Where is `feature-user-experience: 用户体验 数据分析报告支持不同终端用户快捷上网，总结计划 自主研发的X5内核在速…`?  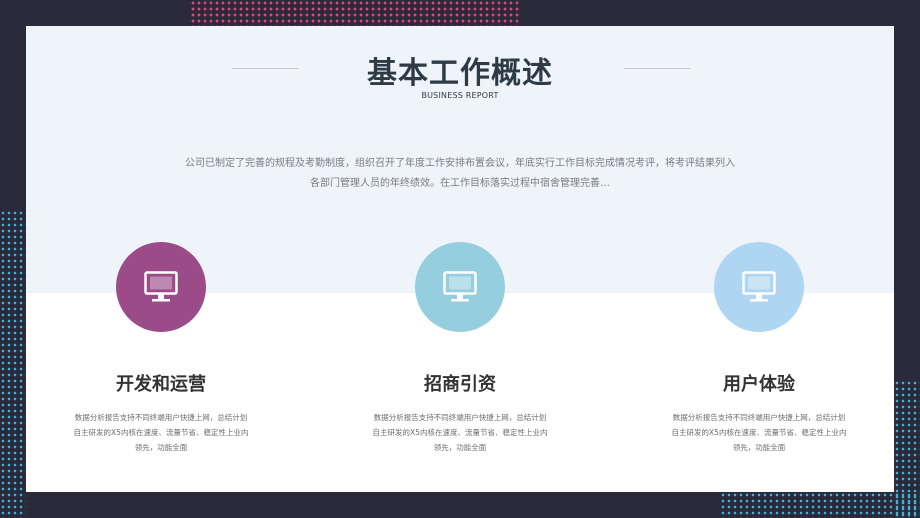
feature-user-experience: 用户体验 数据分析报告支持不同终端用户快捷上网，总结计划 自主研发的X5内核在速… is located at coordinates (759, 362).